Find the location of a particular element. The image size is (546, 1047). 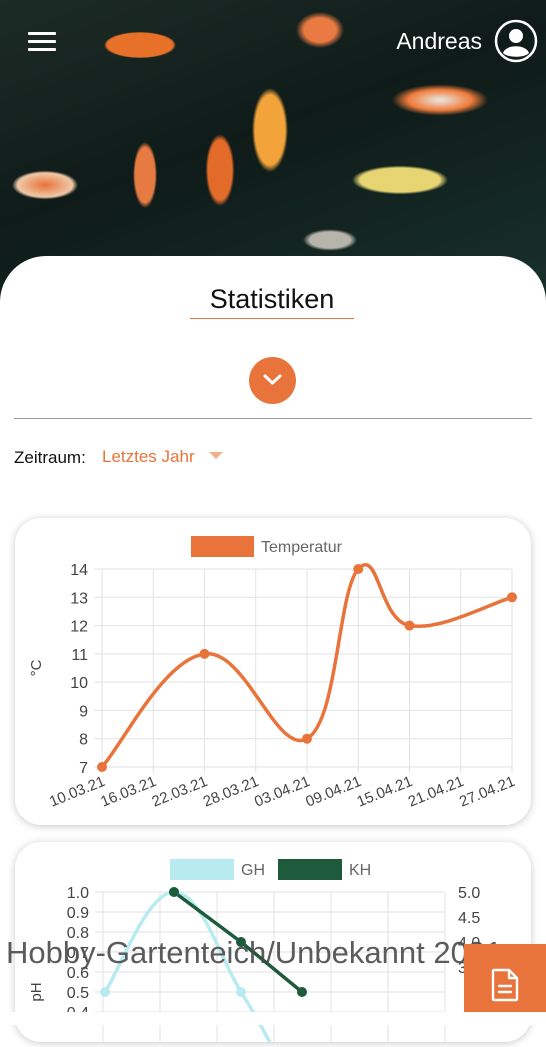

y-tick-label-right: 4.5 is located at coordinates (469, 918).